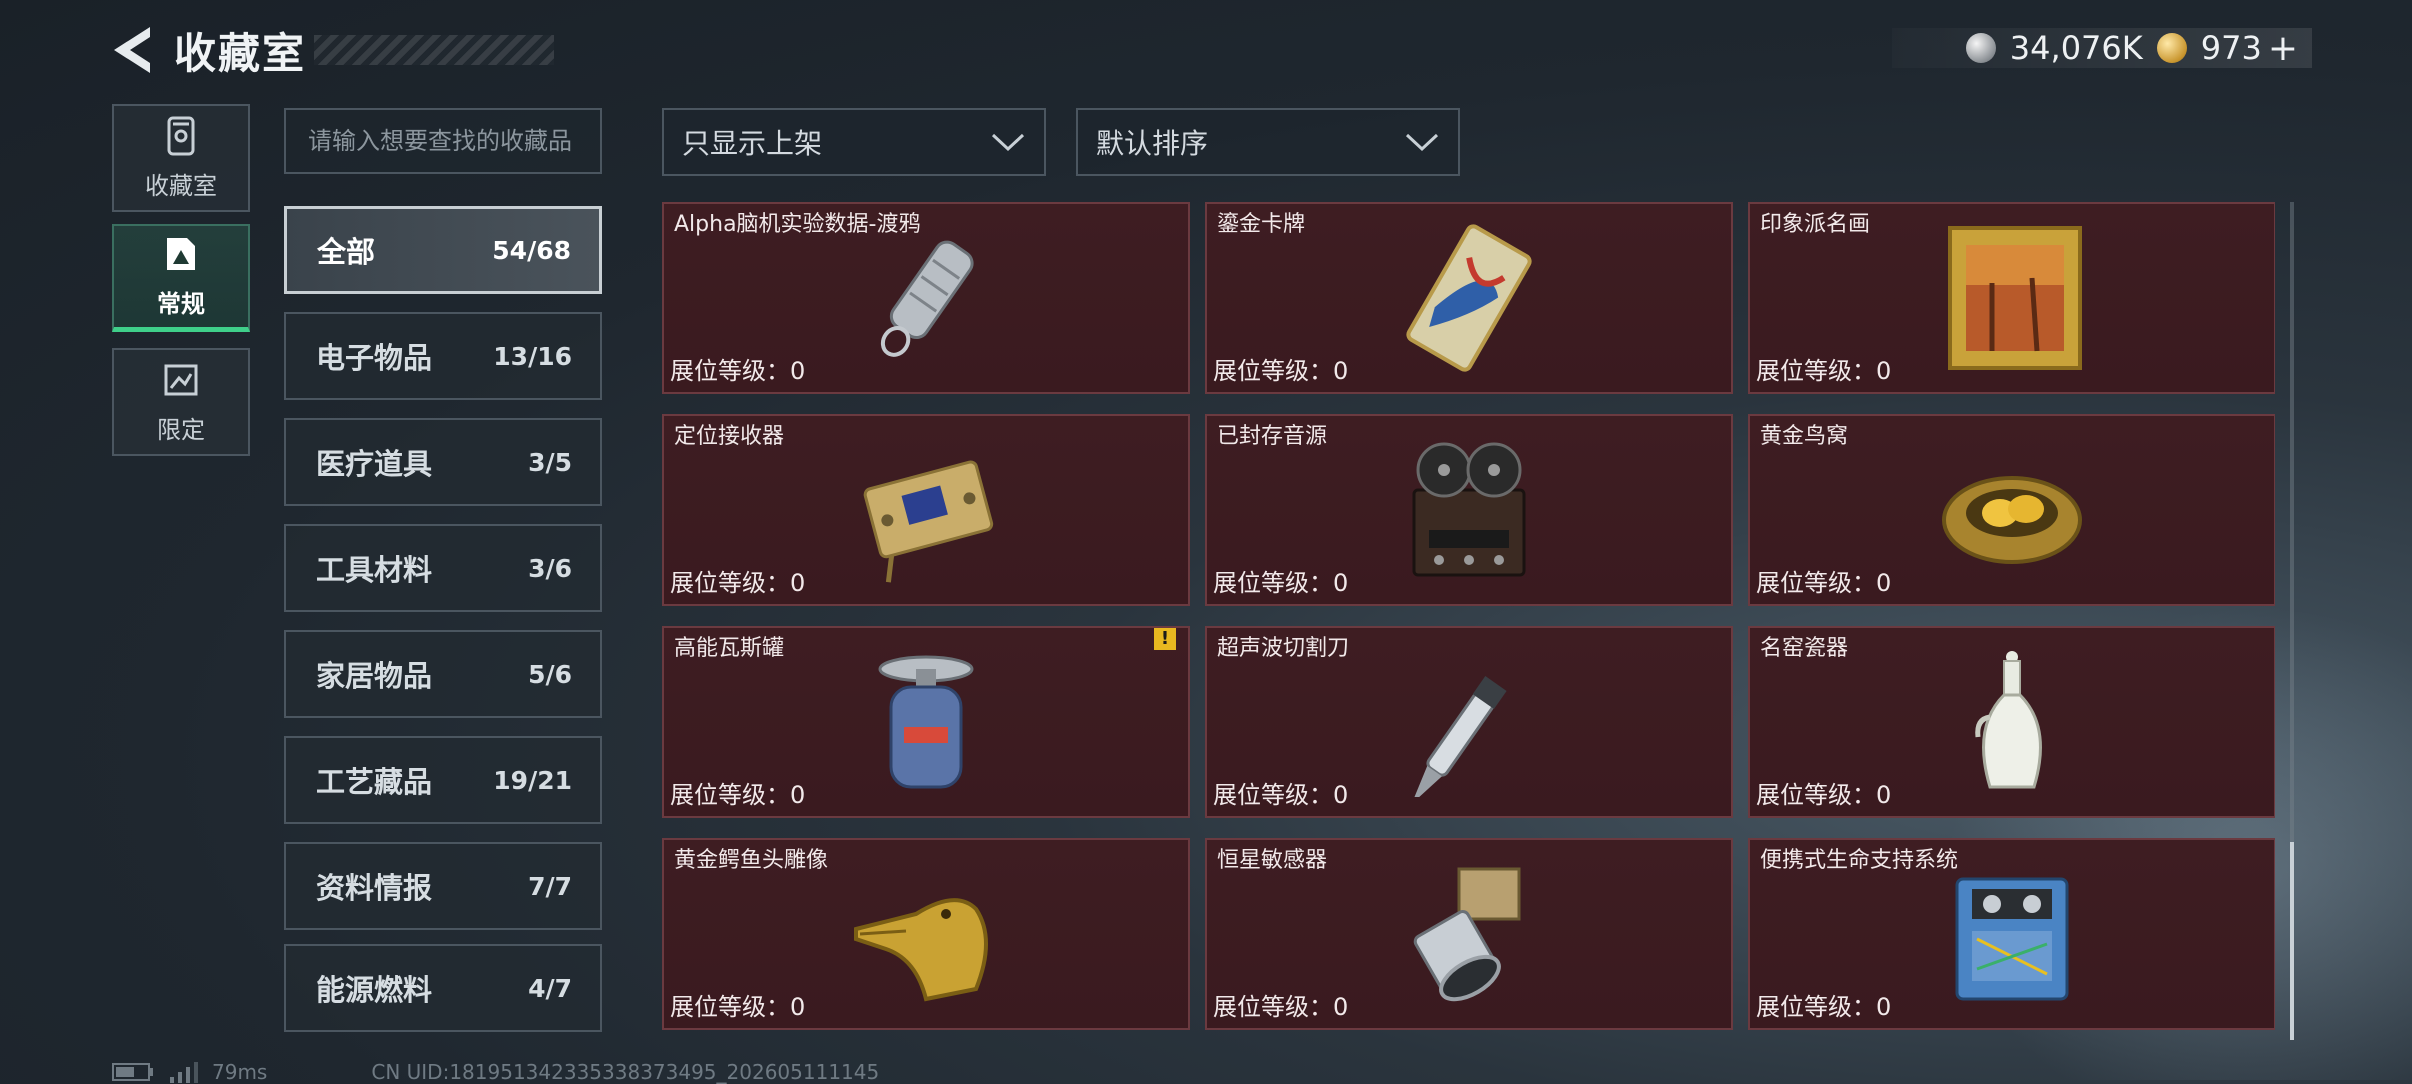  Describe the element at coordinates (443, 568) in the screenshot. I see `category-tools: 工具材料 3/6` at that location.